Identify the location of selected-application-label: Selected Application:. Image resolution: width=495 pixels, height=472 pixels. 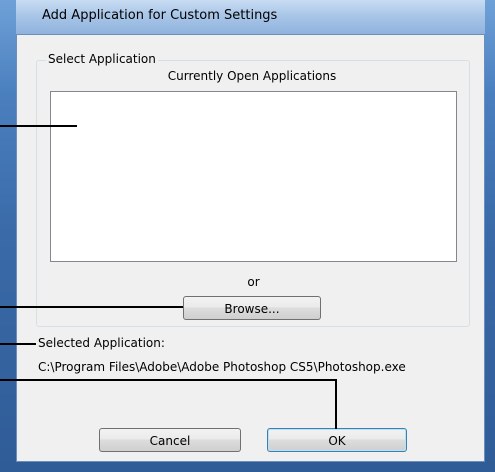
(101, 343).